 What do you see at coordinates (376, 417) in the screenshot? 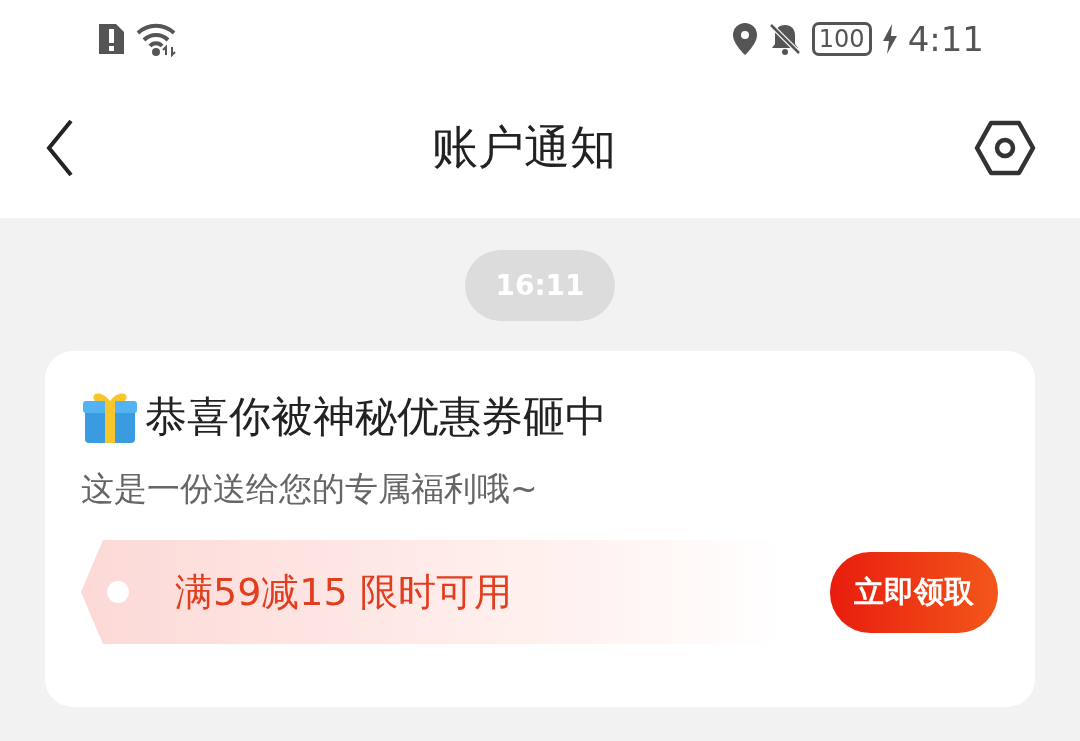
I see `card-title: 恭喜你被神秘优惠券砸中` at bounding box center [376, 417].